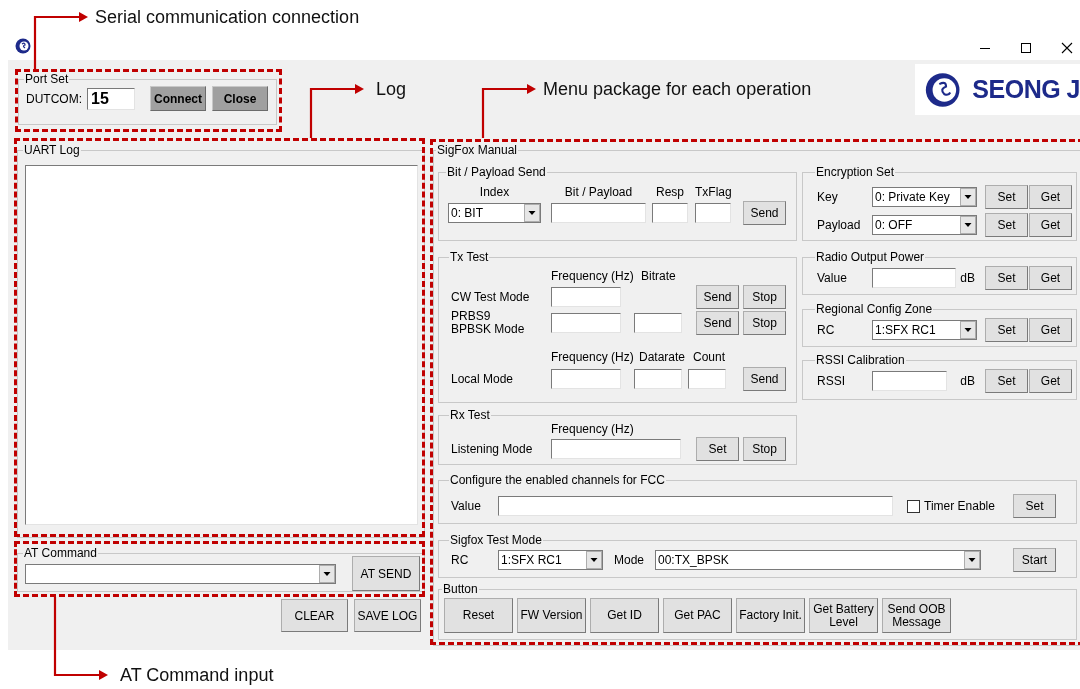 Image resolution: width=1080 pixels, height=689 pixels. What do you see at coordinates (697, 615) in the screenshot?
I see `action-button: Get PAC` at bounding box center [697, 615].